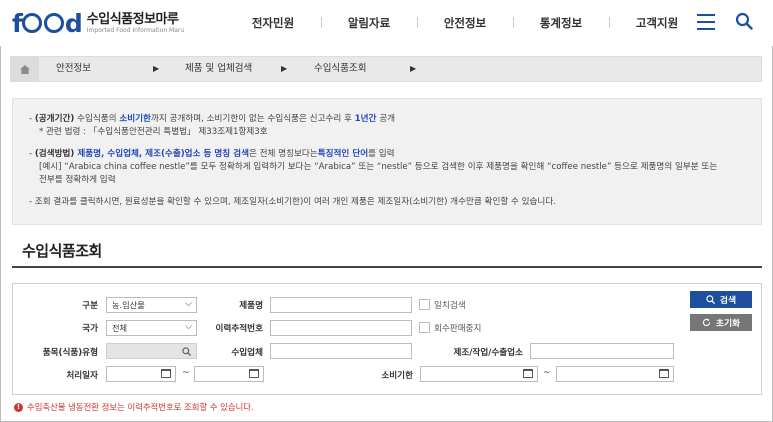 Image resolution: width=773 pixels, height=422 pixels. I want to click on breadcrumb-level-3: 수입식품조회, so click(340, 69).